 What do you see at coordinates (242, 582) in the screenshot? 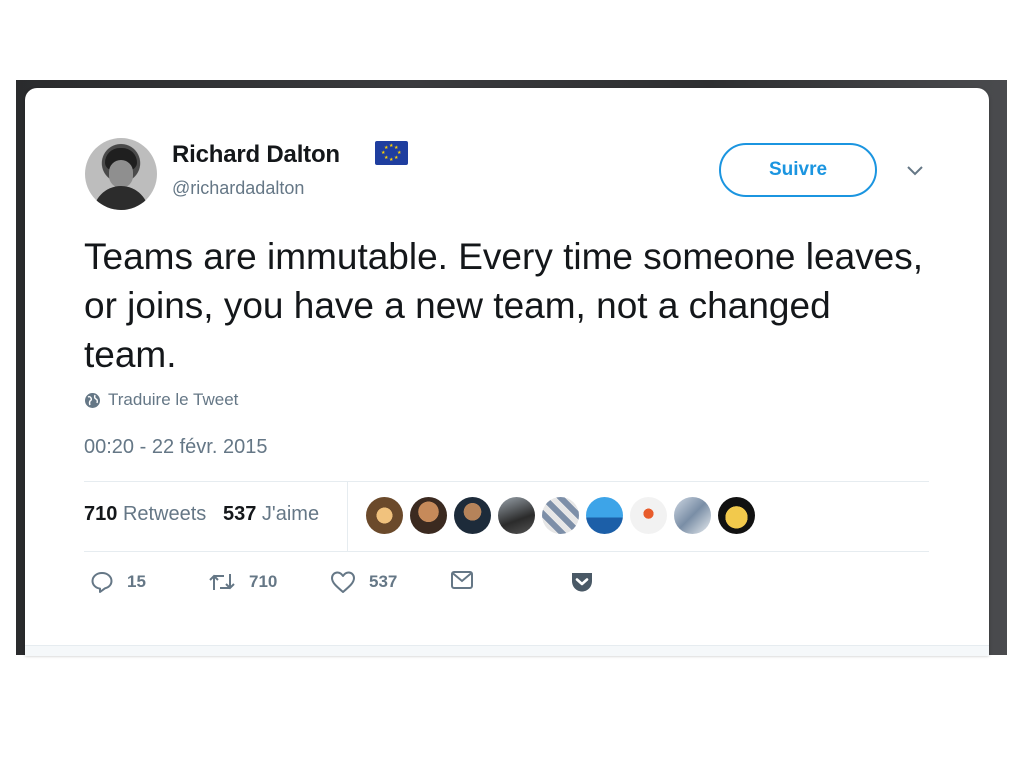
I see `retweet-action: 710` at bounding box center [242, 582].